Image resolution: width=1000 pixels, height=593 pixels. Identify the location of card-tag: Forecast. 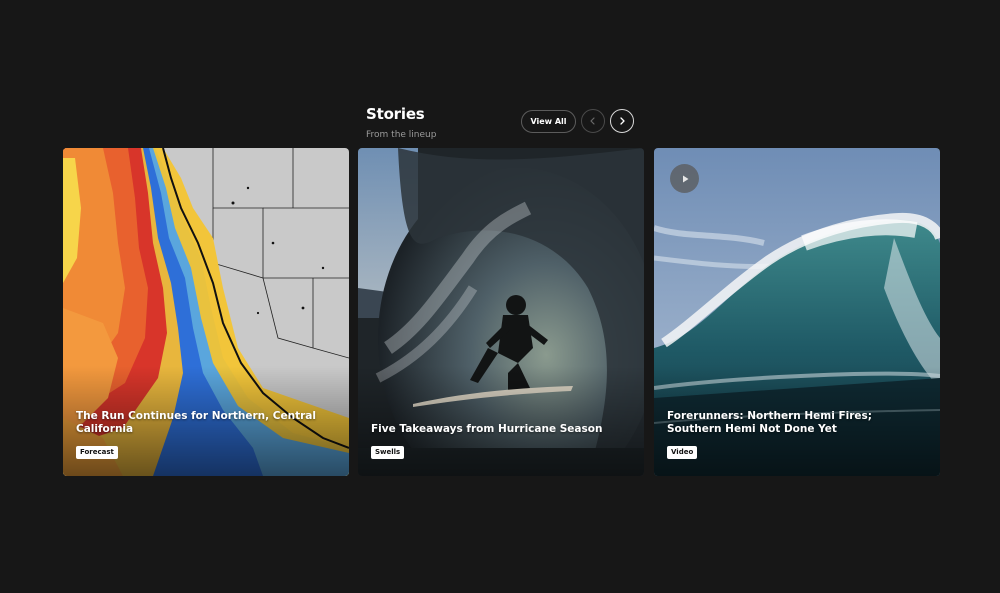
(97, 452).